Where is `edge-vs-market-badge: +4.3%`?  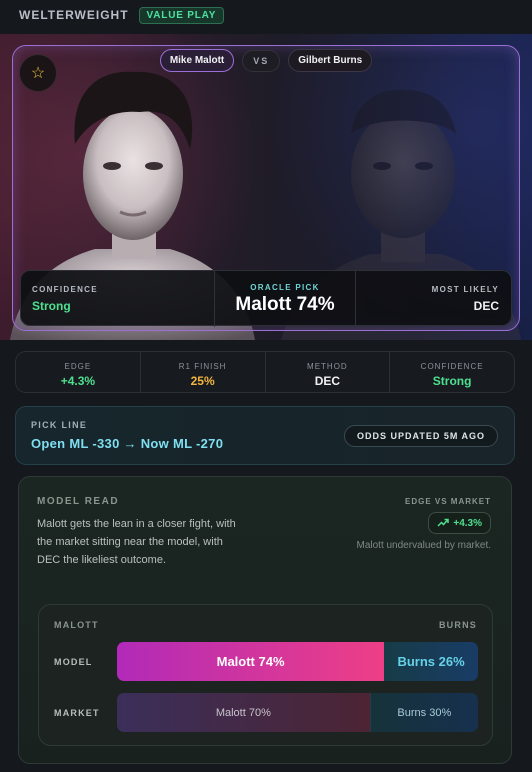
edge-vs-market-badge: +4.3% is located at coordinates (459, 523).